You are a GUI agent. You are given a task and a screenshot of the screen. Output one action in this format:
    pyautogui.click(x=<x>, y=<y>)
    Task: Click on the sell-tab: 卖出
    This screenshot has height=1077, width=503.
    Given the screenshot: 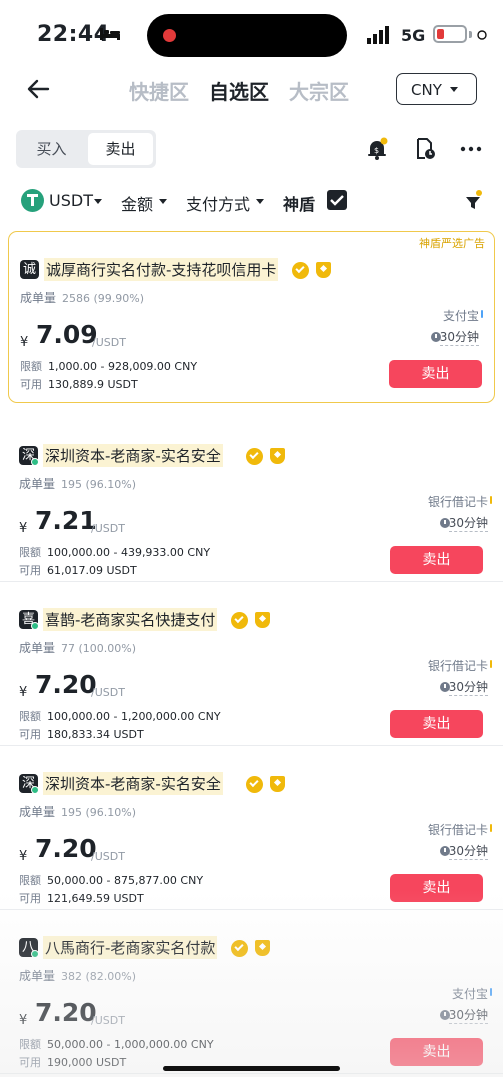 What is the action you would take?
    pyautogui.click(x=120, y=149)
    